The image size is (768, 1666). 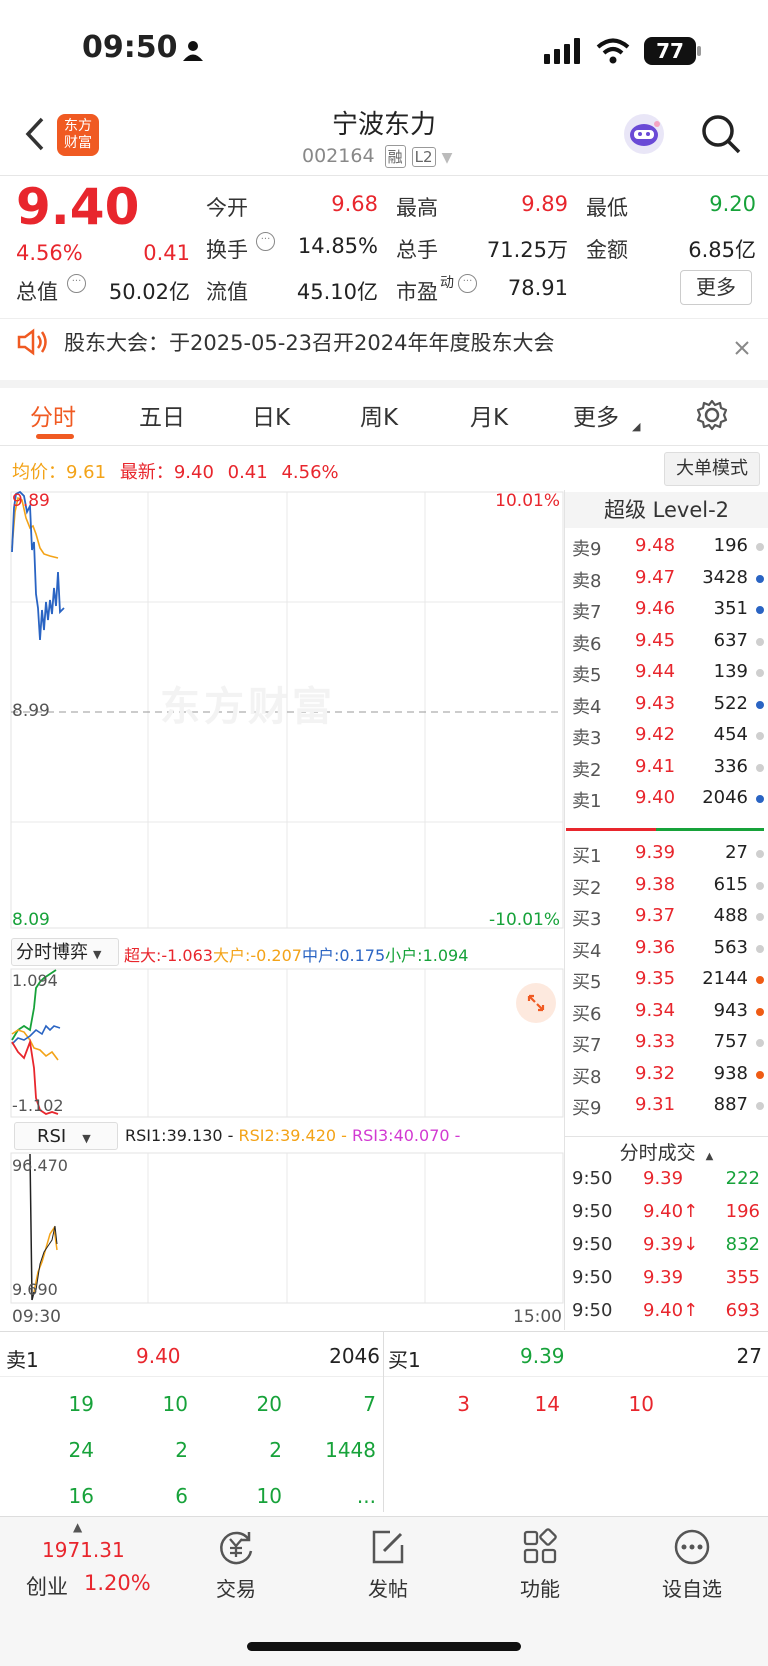 What do you see at coordinates (379, 415) in the screenshot?
I see `tab-week-k: 周K` at bounding box center [379, 415].